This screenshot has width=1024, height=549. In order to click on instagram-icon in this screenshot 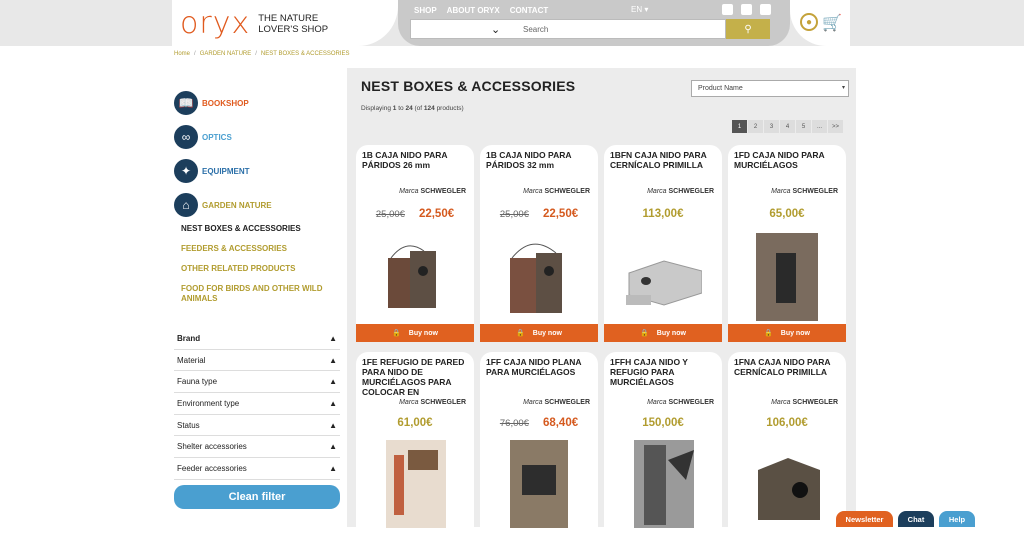, I will do `click(765, 9)`.